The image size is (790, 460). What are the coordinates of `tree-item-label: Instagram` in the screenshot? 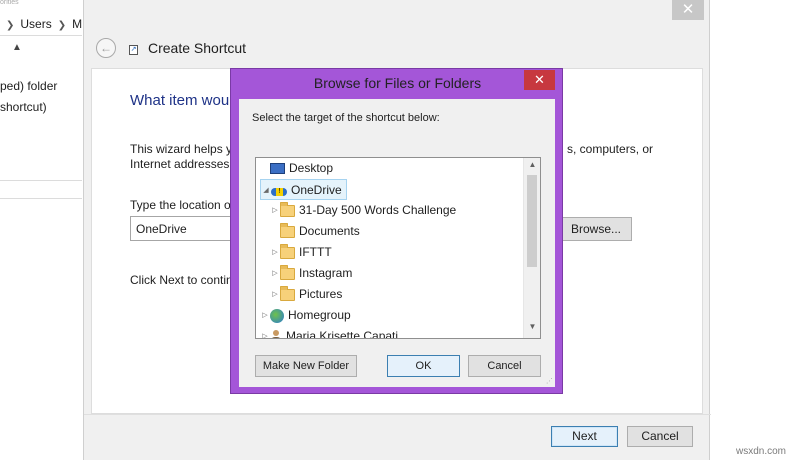 It's located at (326, 273).